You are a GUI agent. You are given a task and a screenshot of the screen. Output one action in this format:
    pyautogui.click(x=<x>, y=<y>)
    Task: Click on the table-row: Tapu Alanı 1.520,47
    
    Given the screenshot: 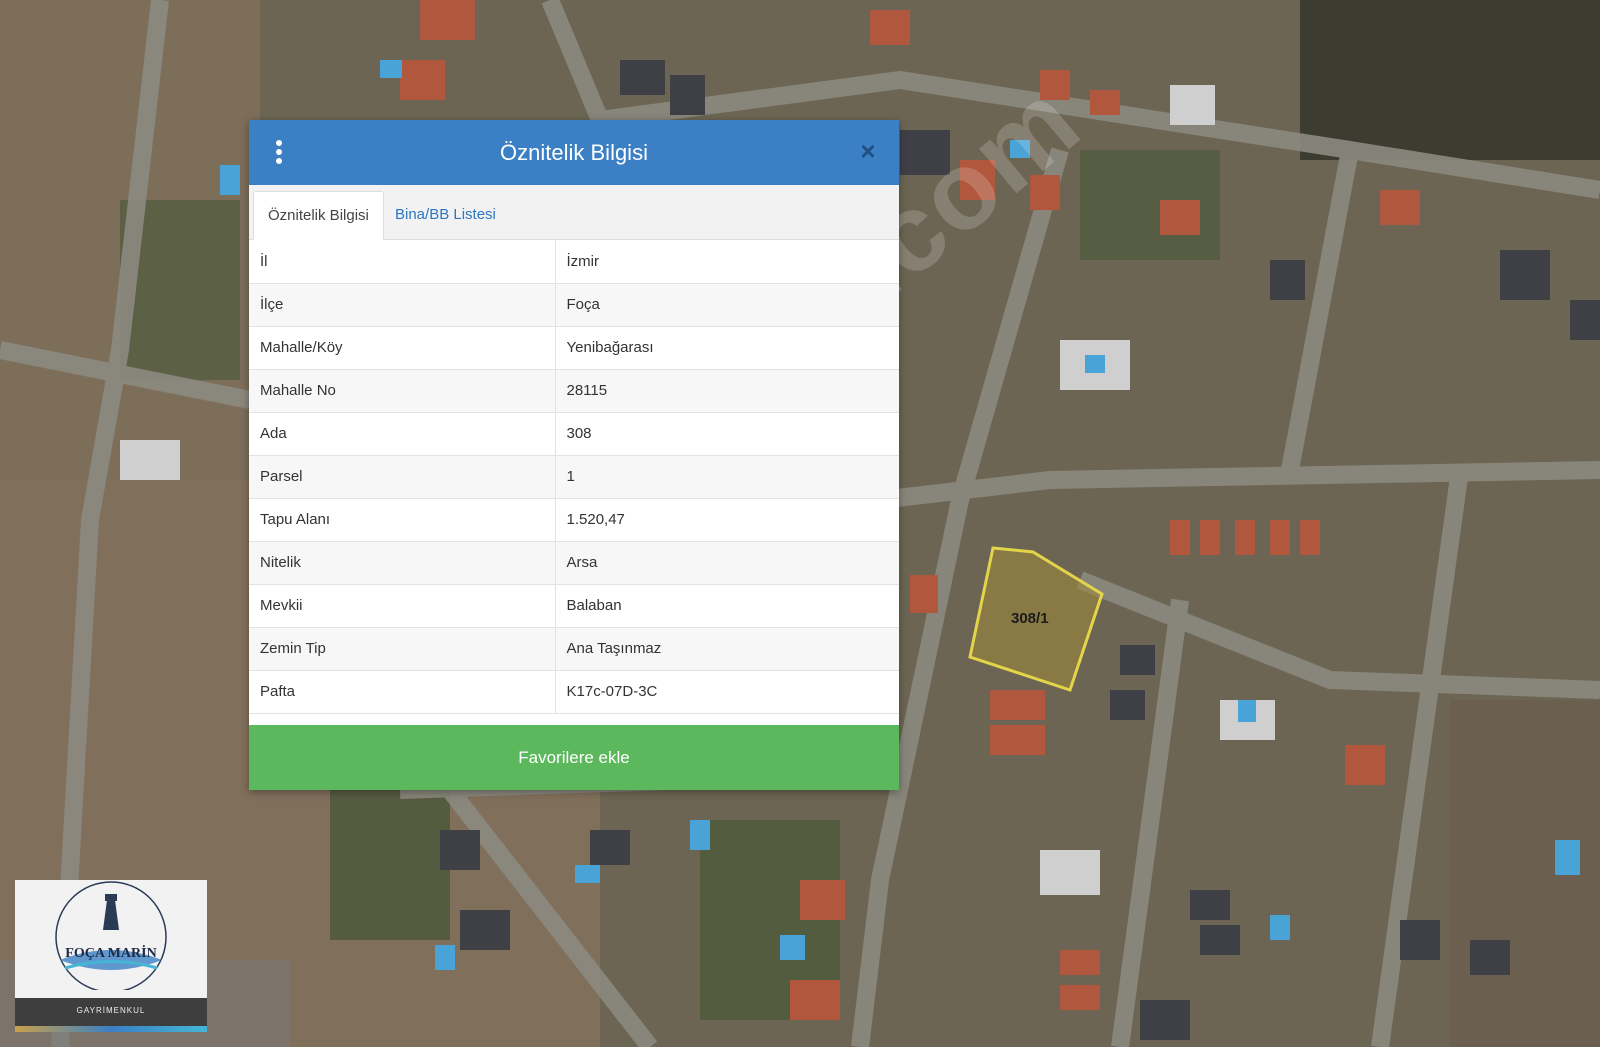 What is the action you would take?
    pyautogui.click(x=574, y=520)
    